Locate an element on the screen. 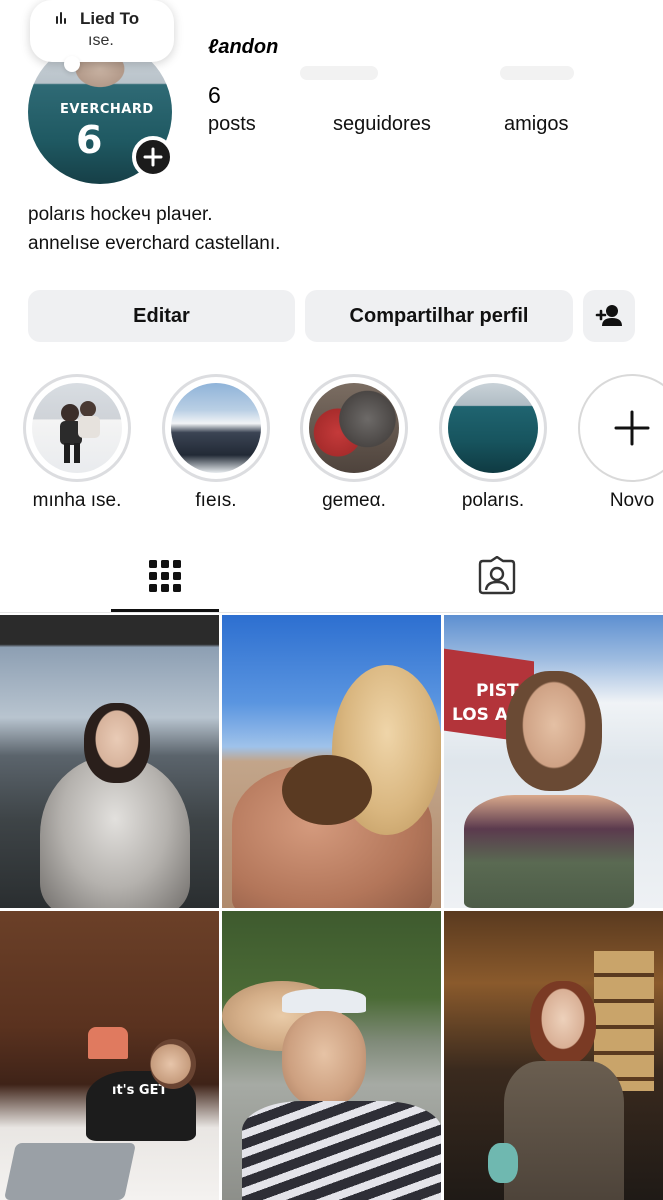 Image resolution: width=663 pixels, height=1200 pixels. posts-label: posts is located at coordinates (232, 124).